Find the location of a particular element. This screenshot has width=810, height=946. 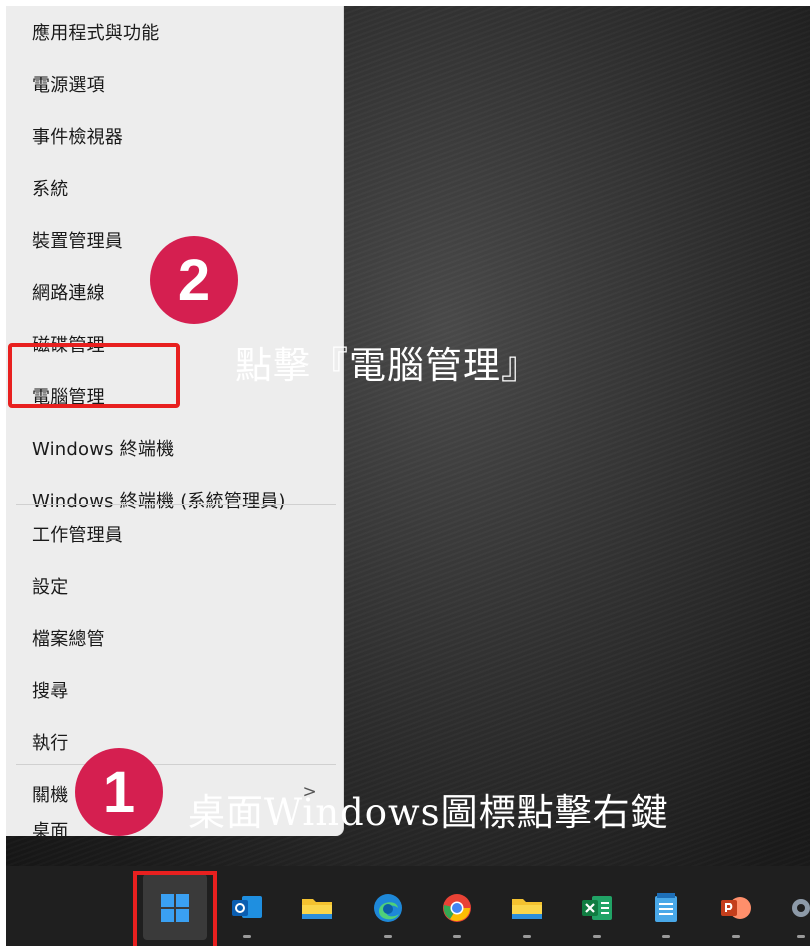

step-1-caption: 桌面Windows圖標點擊右鍵 is located at coordinates (428, 812).